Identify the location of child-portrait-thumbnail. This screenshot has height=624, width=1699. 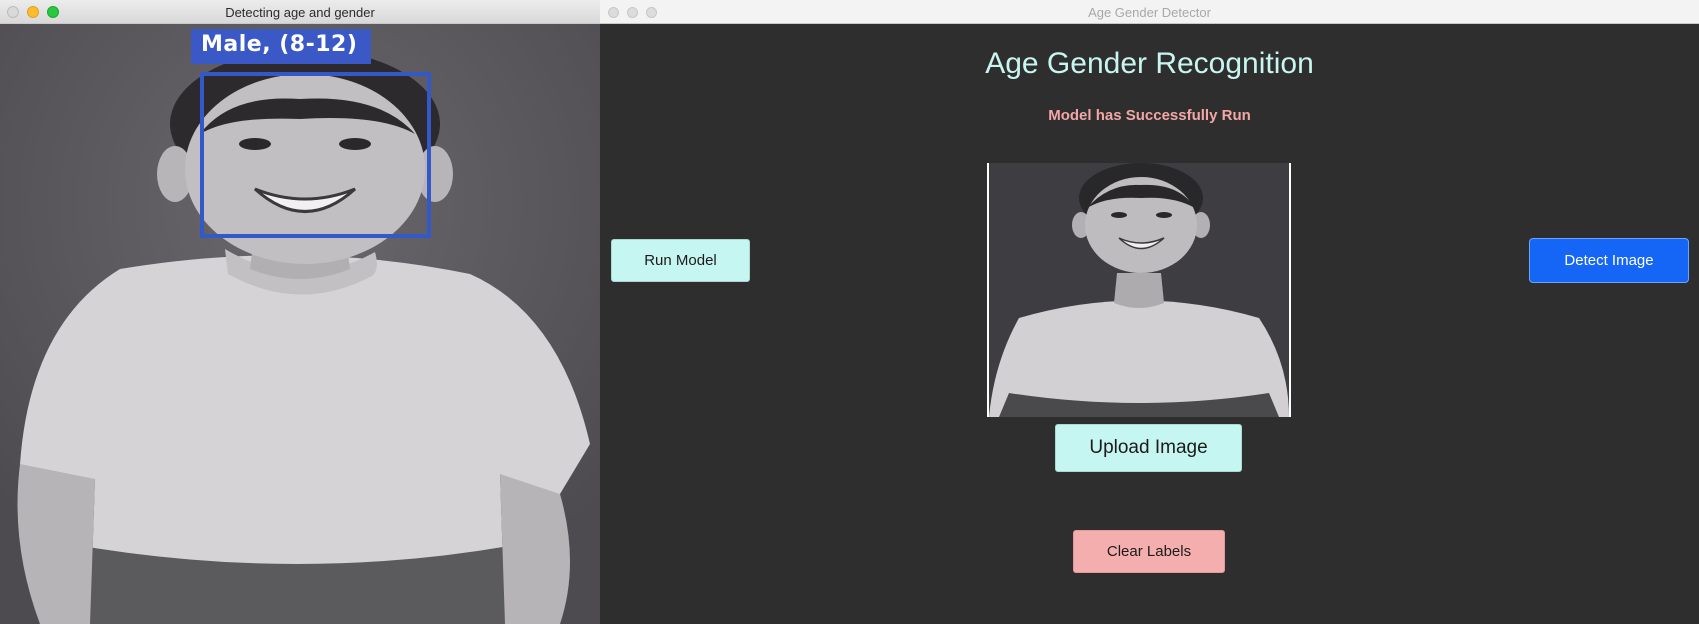
(1139, 290).